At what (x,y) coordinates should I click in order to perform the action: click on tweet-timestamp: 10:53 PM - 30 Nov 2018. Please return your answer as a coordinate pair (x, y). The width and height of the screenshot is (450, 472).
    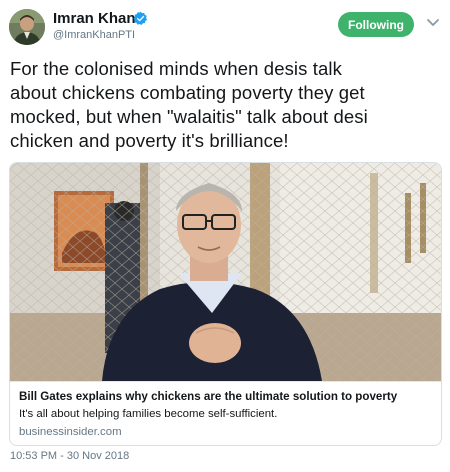
    Looking at the image, I should click on (69, 456).